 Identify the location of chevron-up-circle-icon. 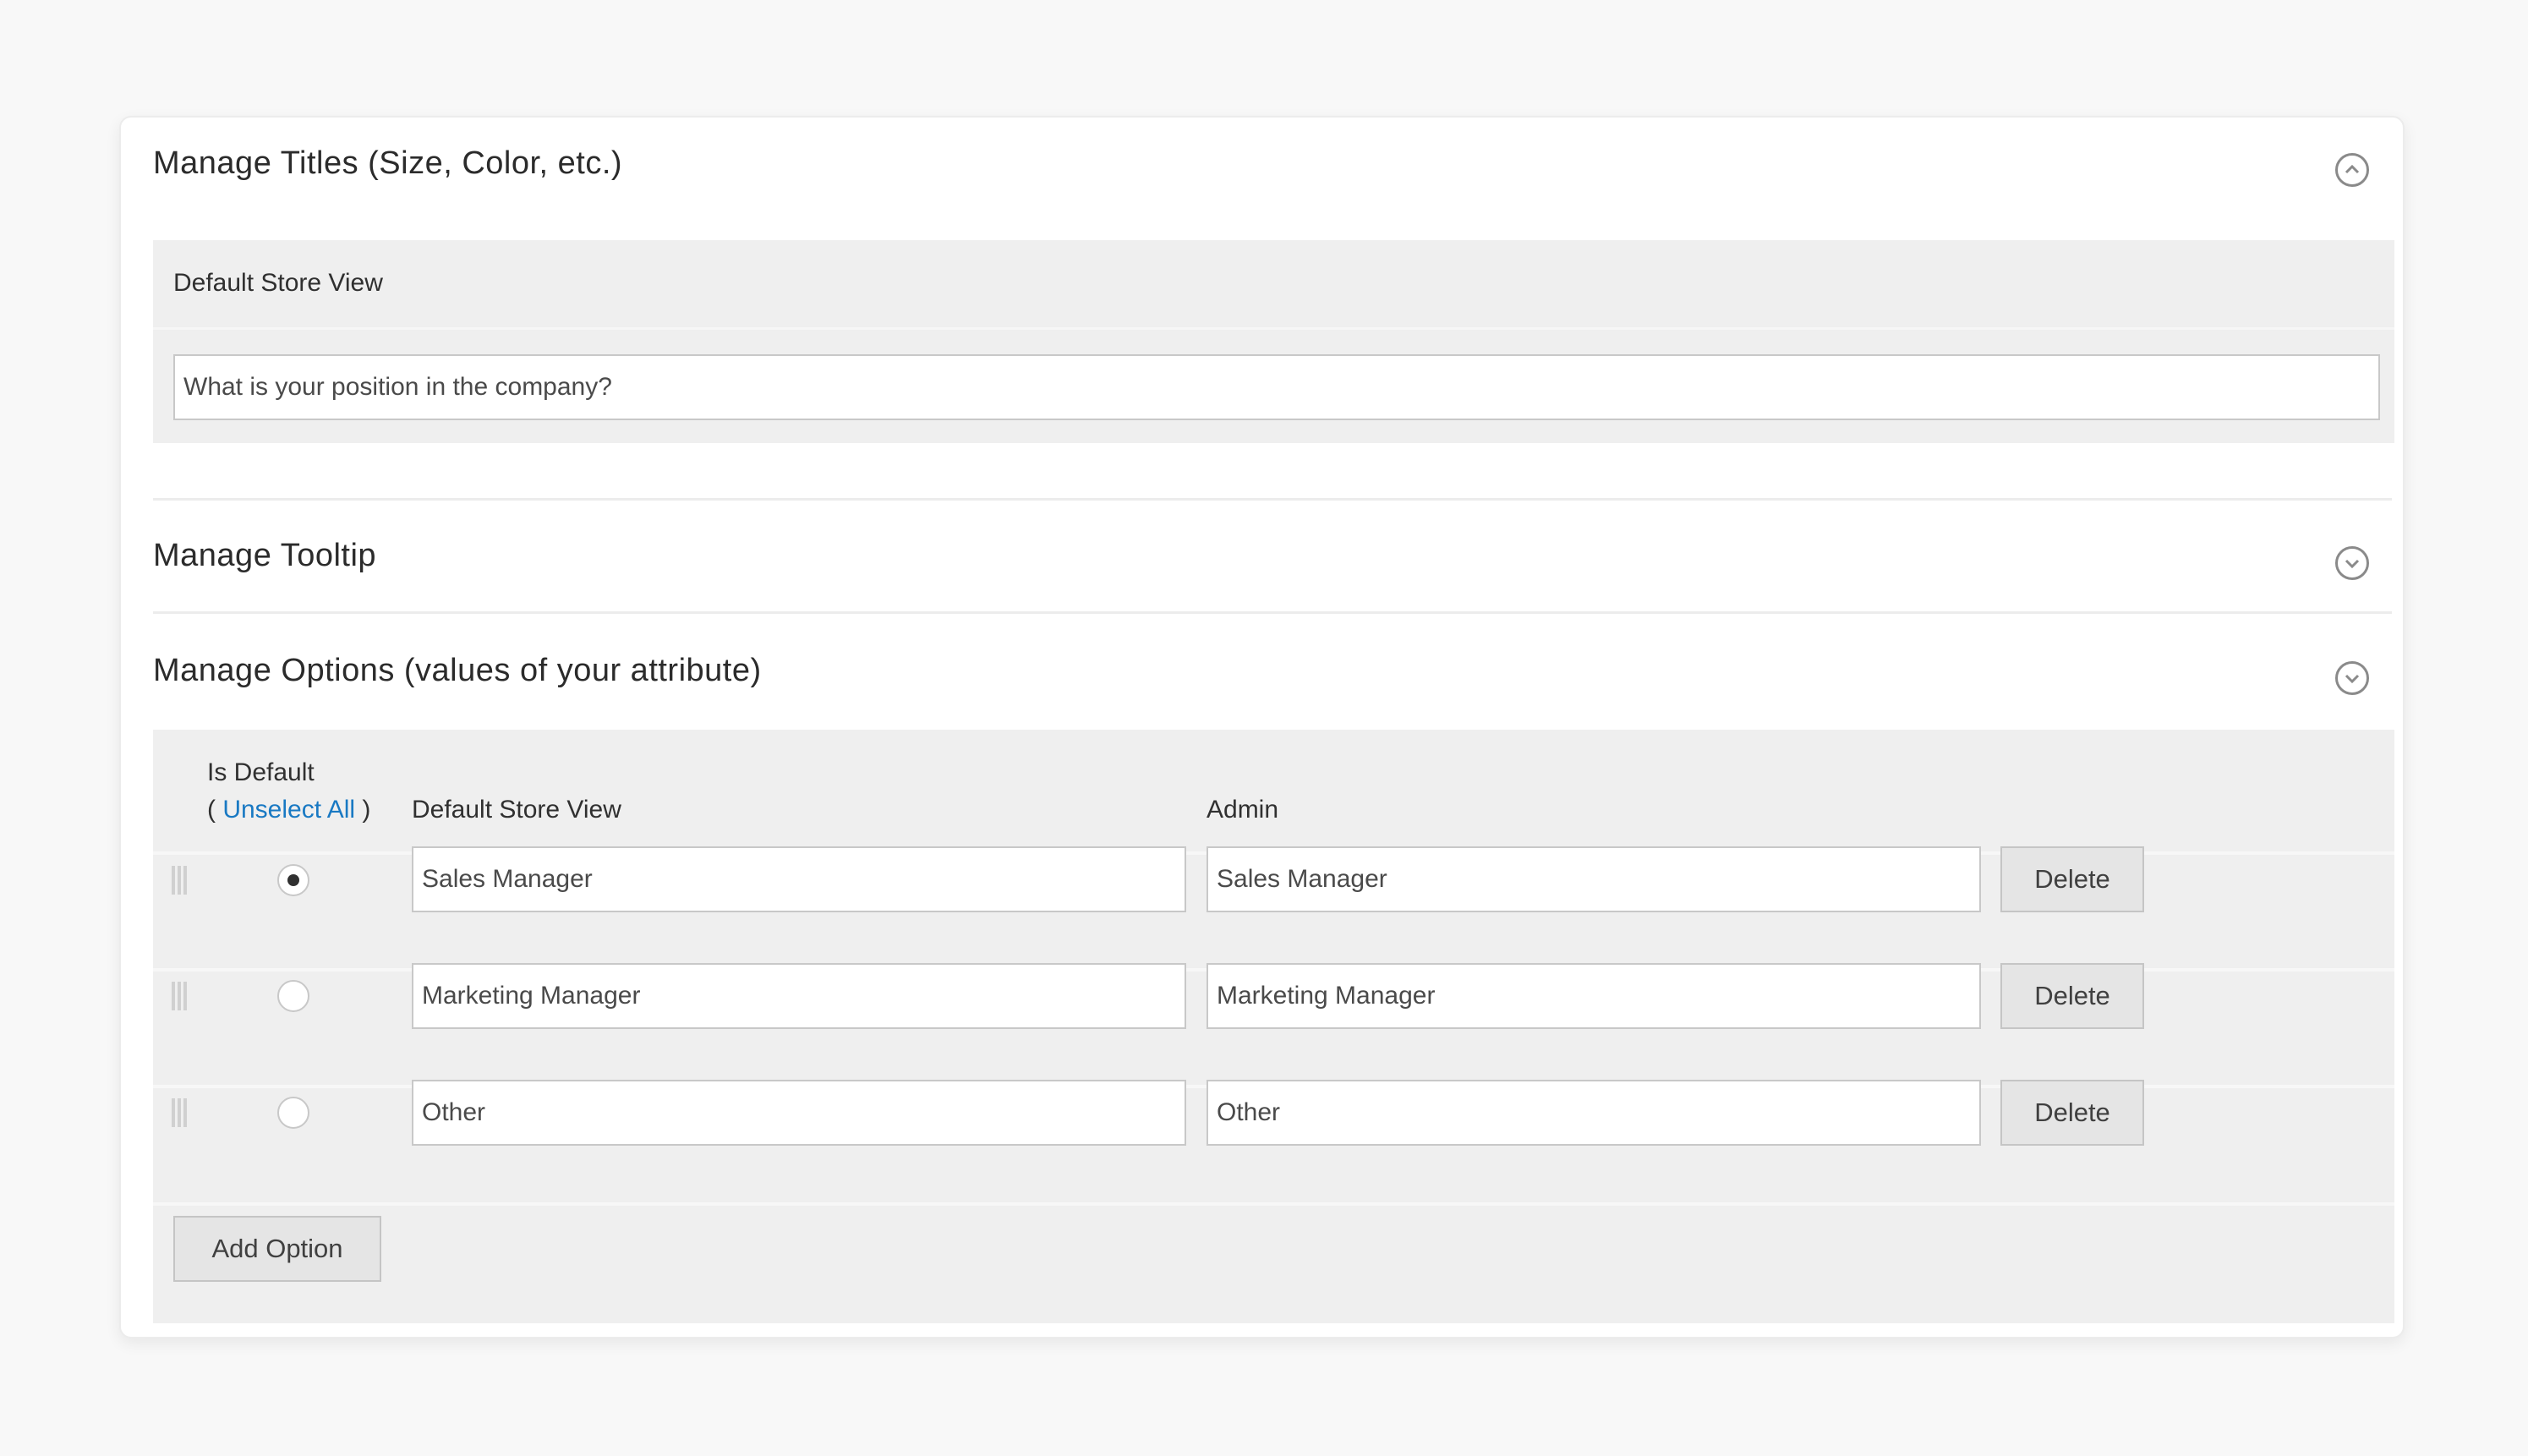
(2352, 170).